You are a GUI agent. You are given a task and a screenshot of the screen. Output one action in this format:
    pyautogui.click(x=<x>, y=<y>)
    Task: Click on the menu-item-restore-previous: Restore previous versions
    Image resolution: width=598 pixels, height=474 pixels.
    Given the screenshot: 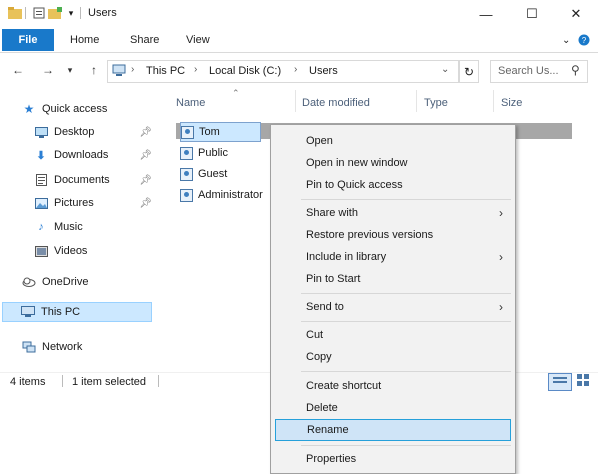 What is the action you would take?
    pyautogui.click(x=393, y=235)
    